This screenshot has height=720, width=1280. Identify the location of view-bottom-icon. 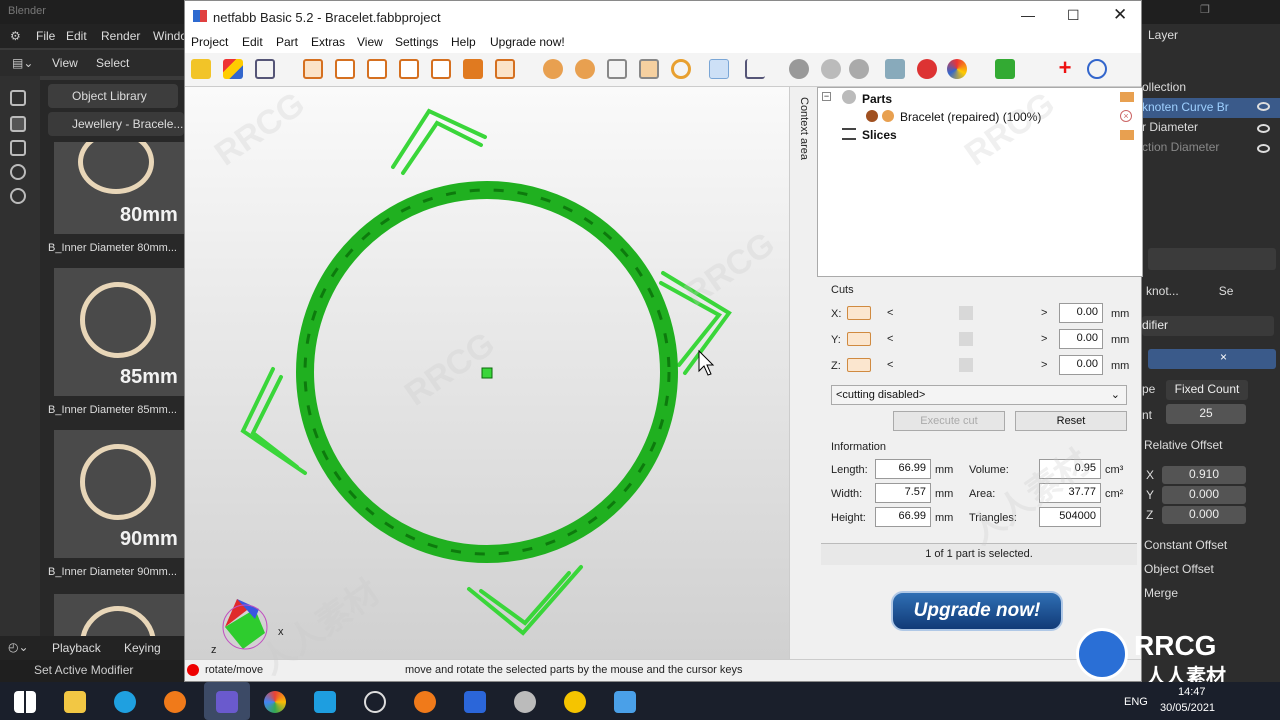
(473, 69).